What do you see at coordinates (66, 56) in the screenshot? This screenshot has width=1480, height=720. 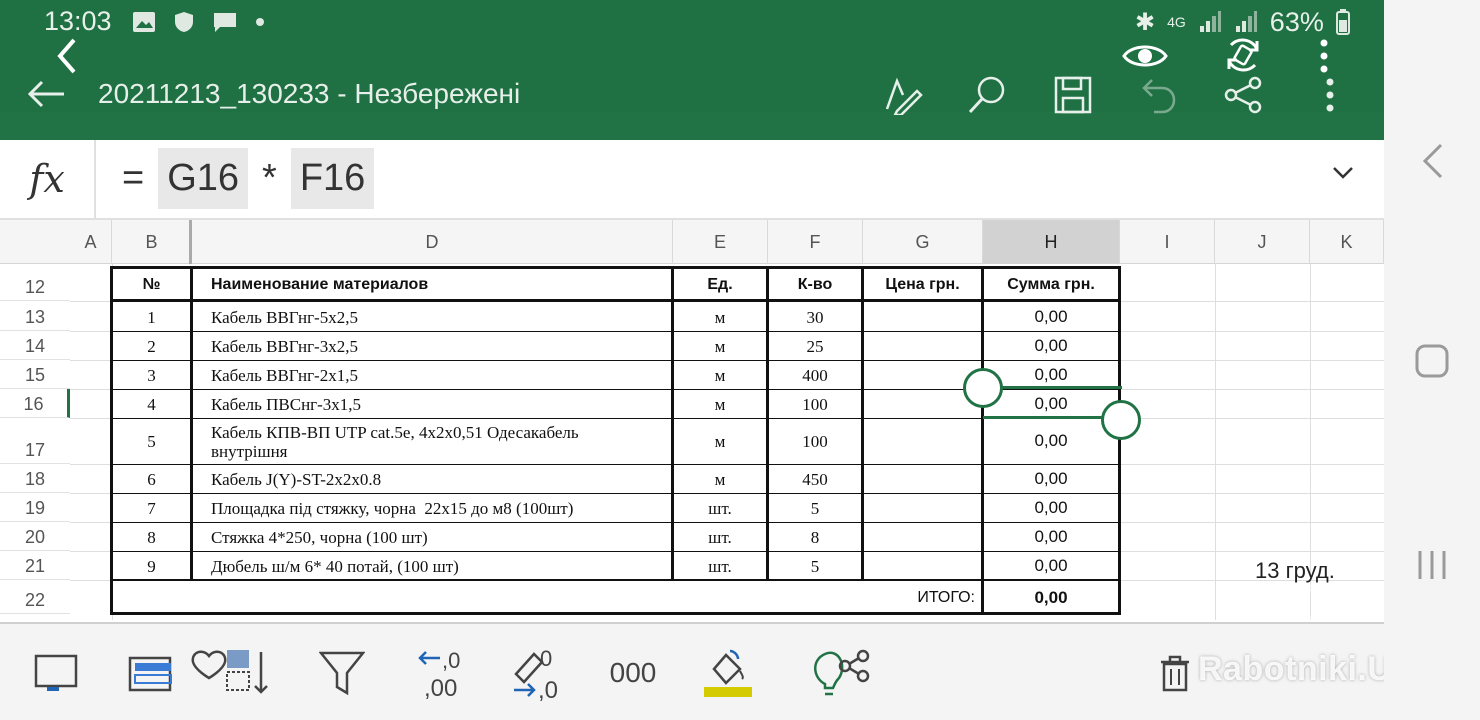 I see `collapse-back-icon` at bounding box center [66, 56].